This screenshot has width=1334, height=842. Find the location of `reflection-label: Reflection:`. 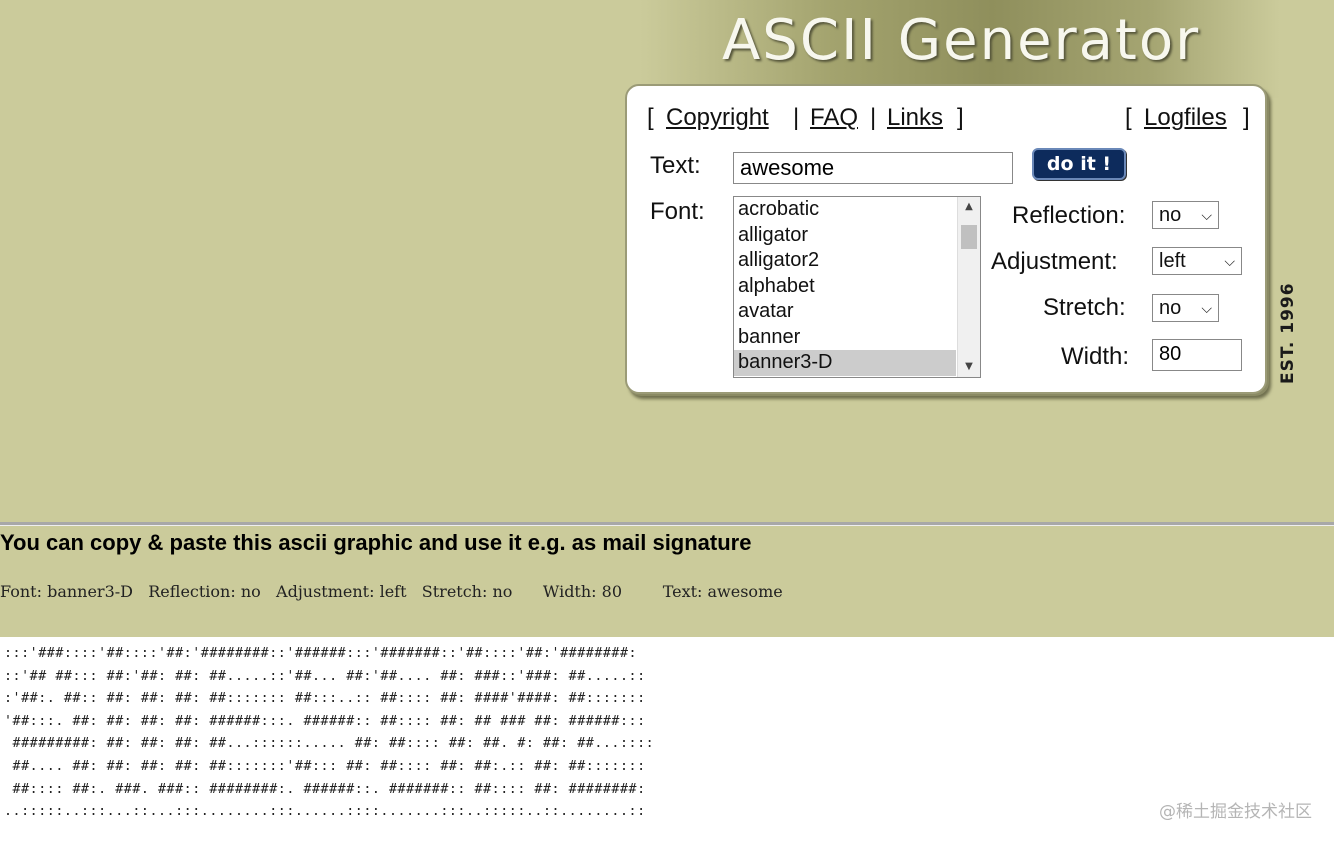

reflection-label: Reflection: is located at coordinates (1069, 215).